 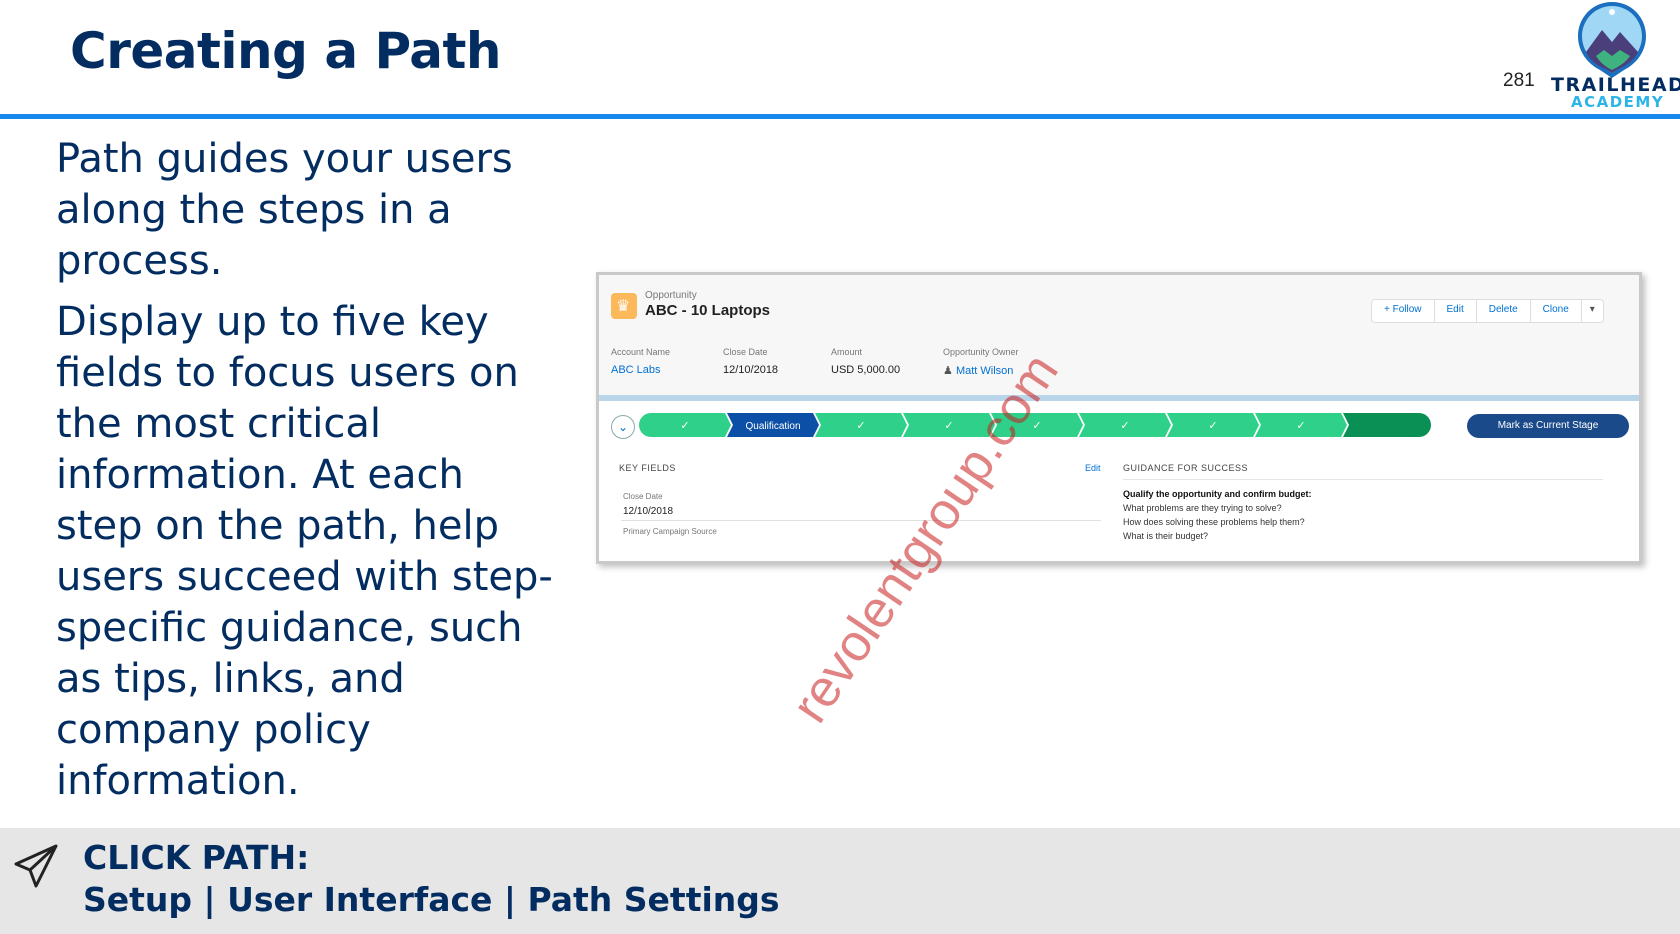 I want to click on field-close-date: Close Date 12/10/2018, so click(x=751, y=361).